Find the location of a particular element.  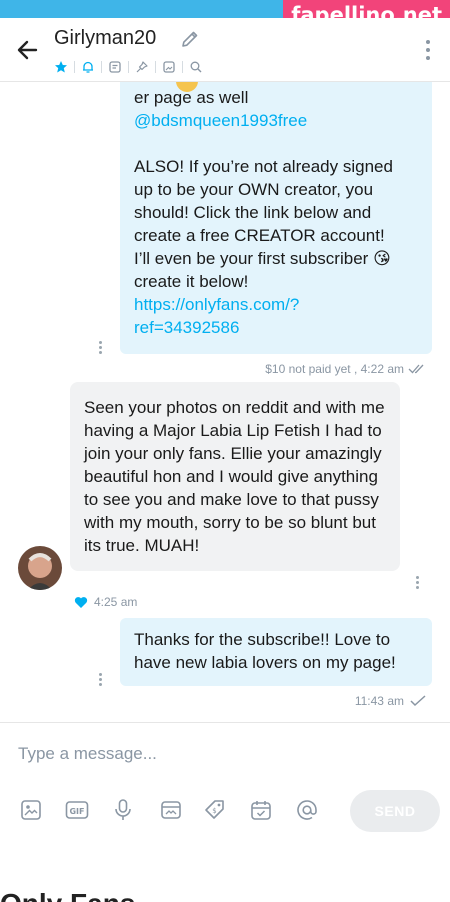

message-time: 4:25 am is located at coordinates (116, 602).